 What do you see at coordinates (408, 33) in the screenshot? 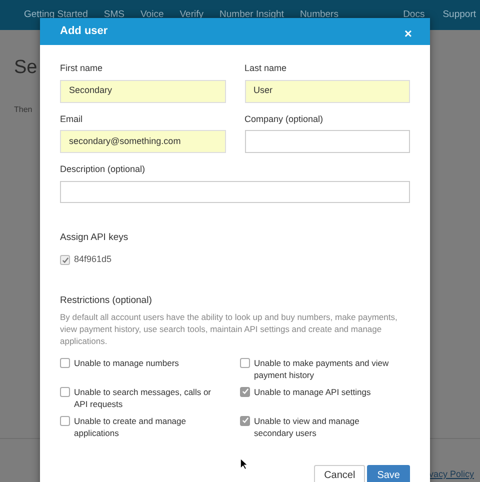
I see `close-button: ×` at bounding box center [408, 33].